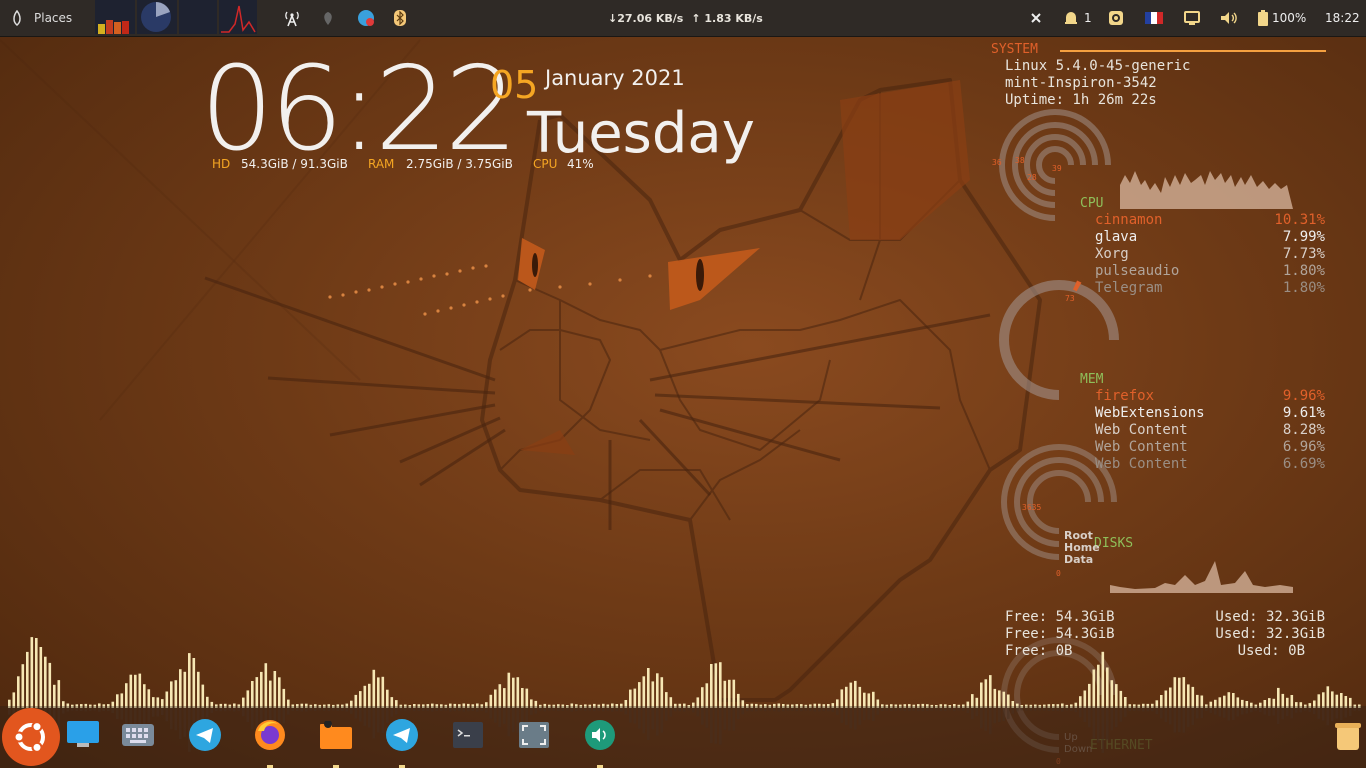  What do you see at coordinates (514, 85) in the screenshot?
I see `day-number: 05` at bounding box center [514, 85].